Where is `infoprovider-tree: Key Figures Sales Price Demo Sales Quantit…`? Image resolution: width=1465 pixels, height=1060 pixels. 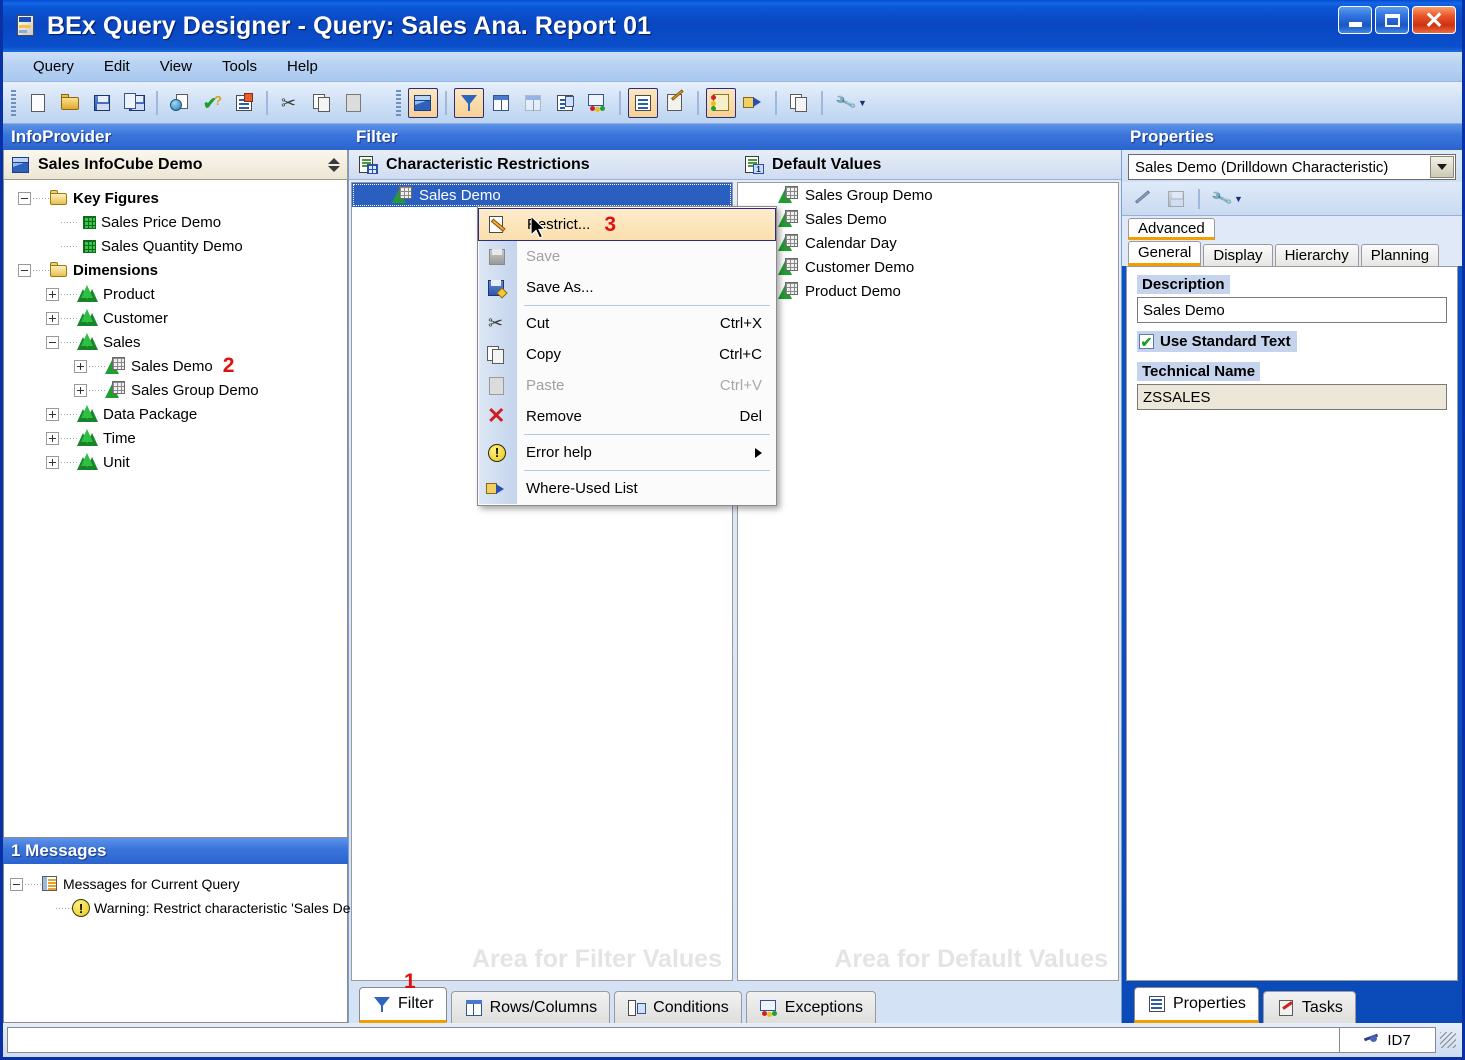
infoprovider-tree: Key Figures Sales Price Demo Sales Quantit… is located at coordinates (175, 509).